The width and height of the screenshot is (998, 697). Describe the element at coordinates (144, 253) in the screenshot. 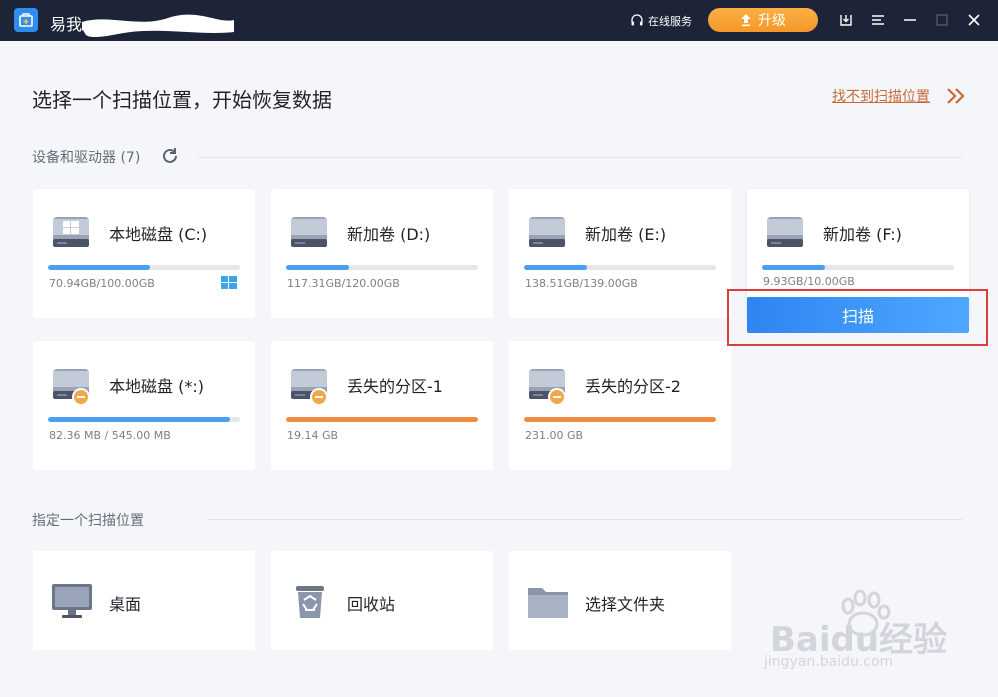

I see `drive-card: 本地磁盘 (C:) 70.94GB/100.00GB` at that location.